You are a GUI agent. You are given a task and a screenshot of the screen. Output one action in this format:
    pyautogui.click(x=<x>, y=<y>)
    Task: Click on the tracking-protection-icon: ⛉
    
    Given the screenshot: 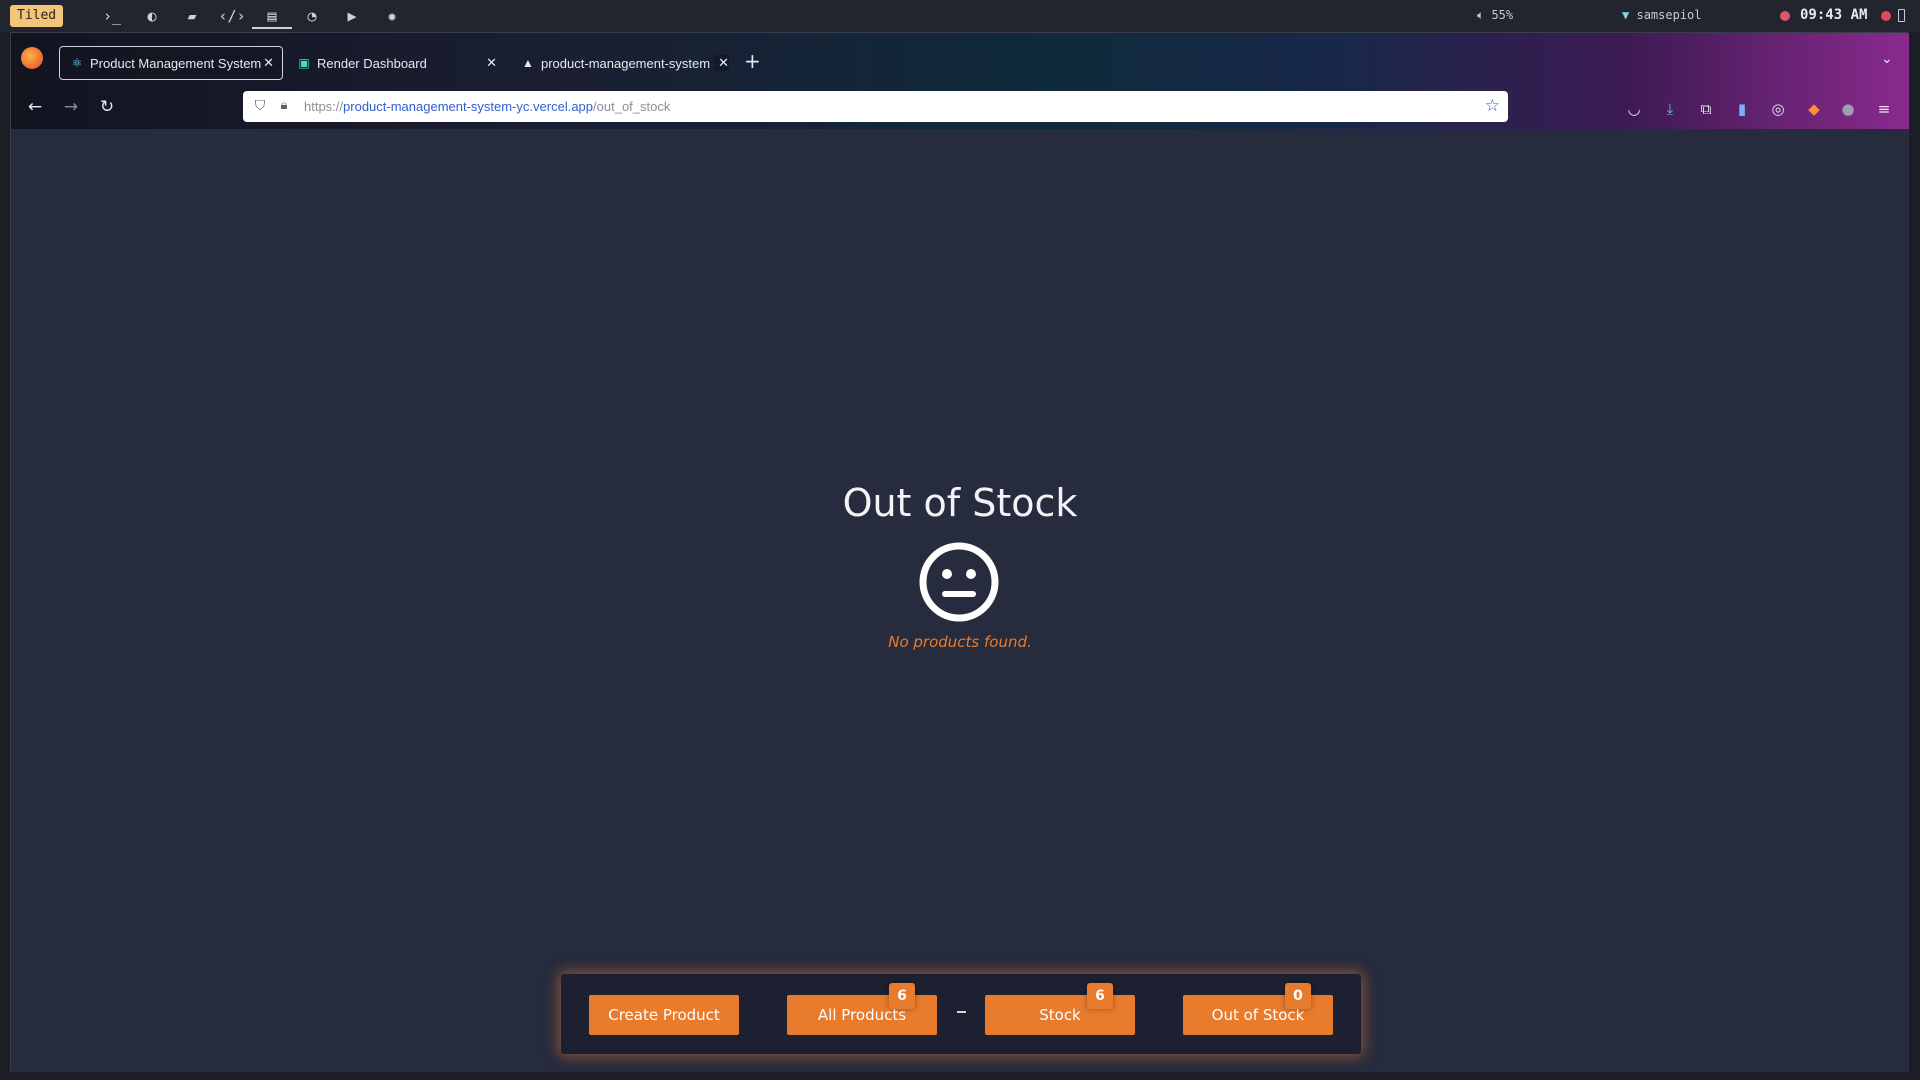 What is the action you would take?
    pyautogui.click(x=260, y=105)
    